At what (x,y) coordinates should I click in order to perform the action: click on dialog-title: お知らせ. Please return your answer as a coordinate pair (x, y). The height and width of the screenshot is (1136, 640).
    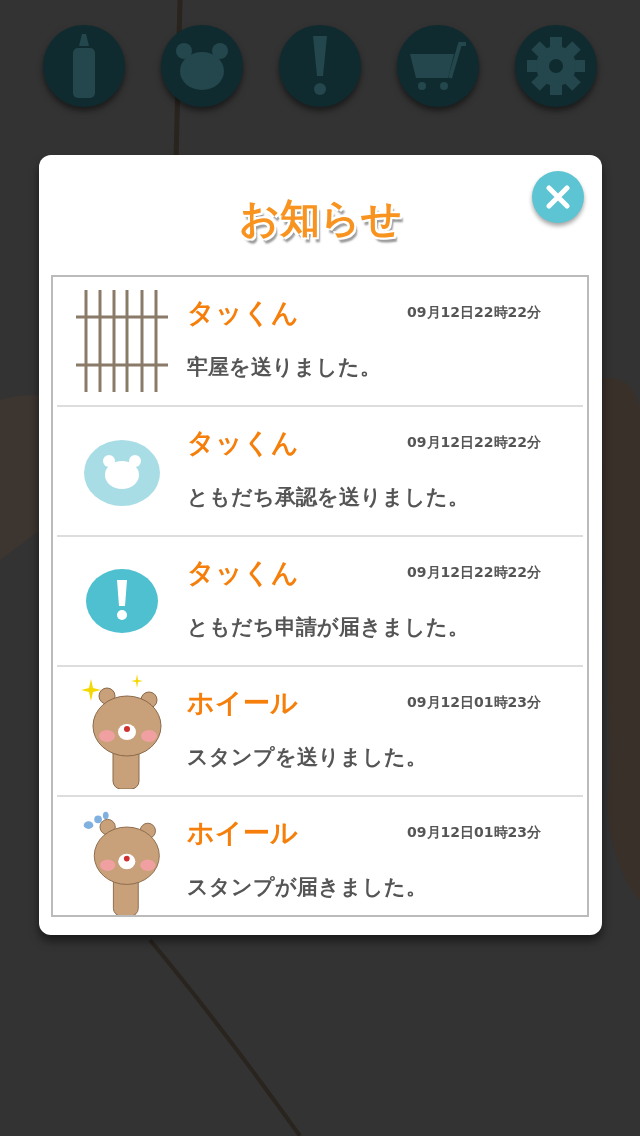
    Looking at the image, I should click on (320, 218).